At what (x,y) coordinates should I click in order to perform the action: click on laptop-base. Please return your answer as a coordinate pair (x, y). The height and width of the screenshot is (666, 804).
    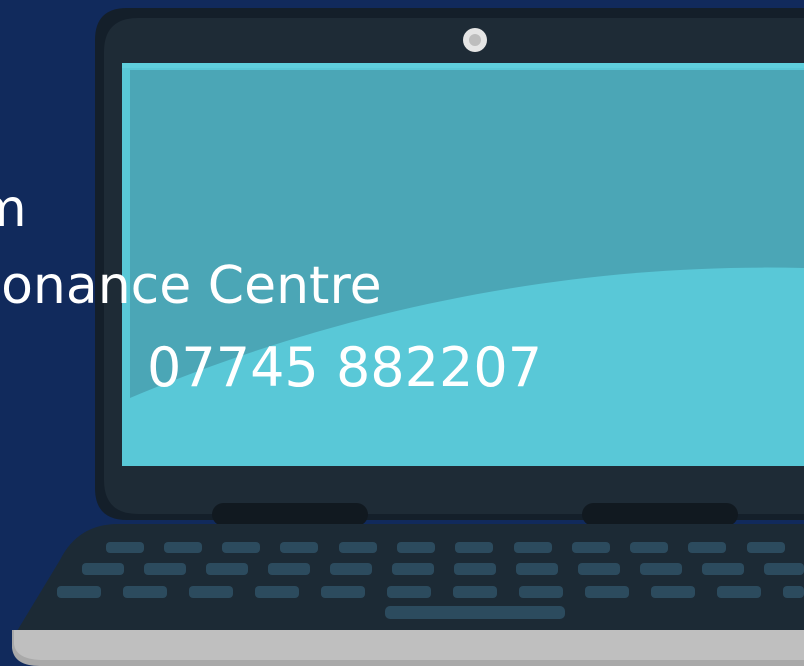
    Looking at the image, I should click on (409, 645).